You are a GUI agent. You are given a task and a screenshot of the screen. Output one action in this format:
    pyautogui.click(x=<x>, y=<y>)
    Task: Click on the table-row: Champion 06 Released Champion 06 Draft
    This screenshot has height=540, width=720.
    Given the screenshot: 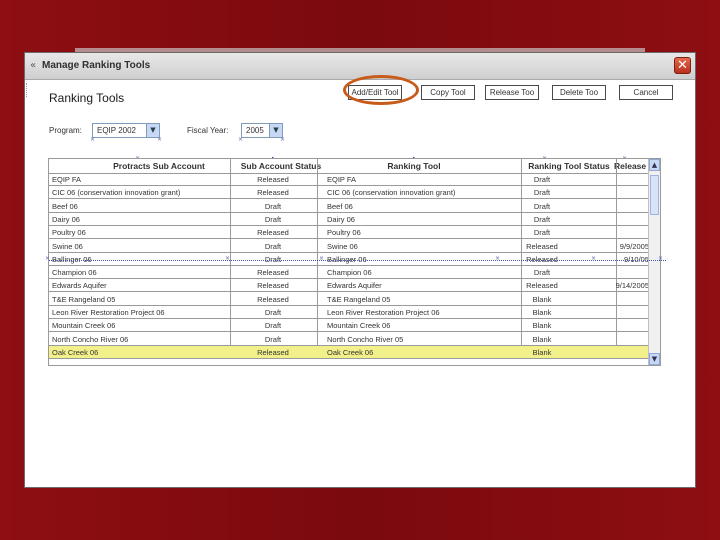 What is the action you would take?
    pyautogui.click(x=349, y=273)
    